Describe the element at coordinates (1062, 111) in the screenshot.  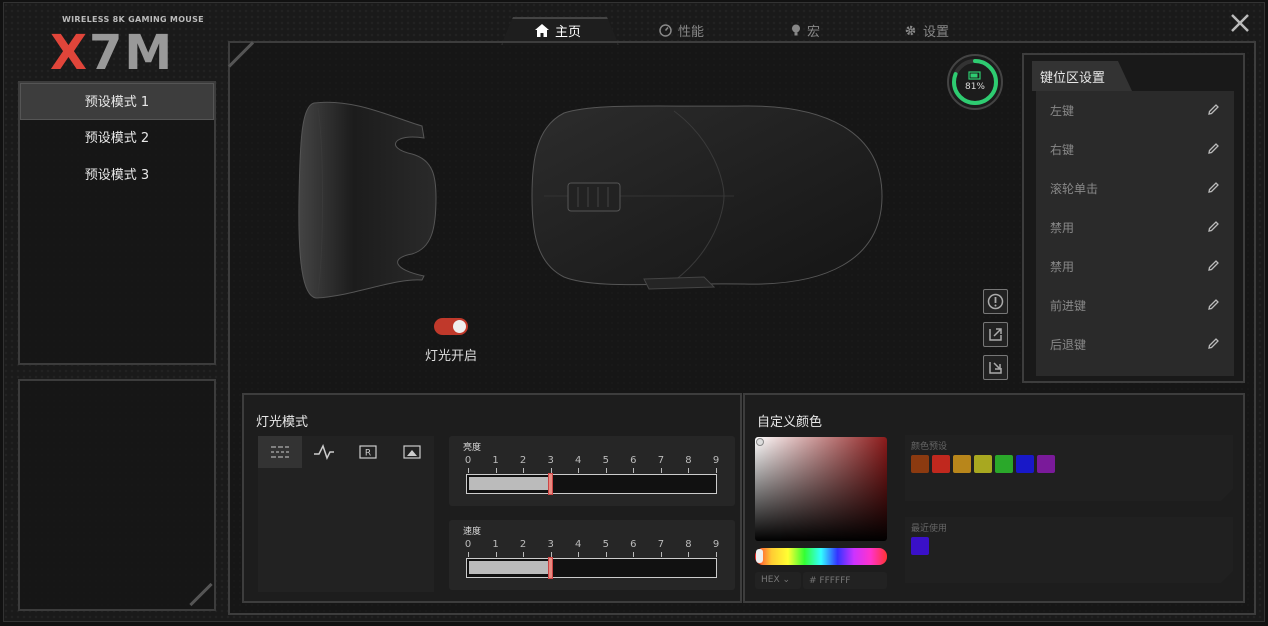
I see `key-row-label: 左键` at that location.